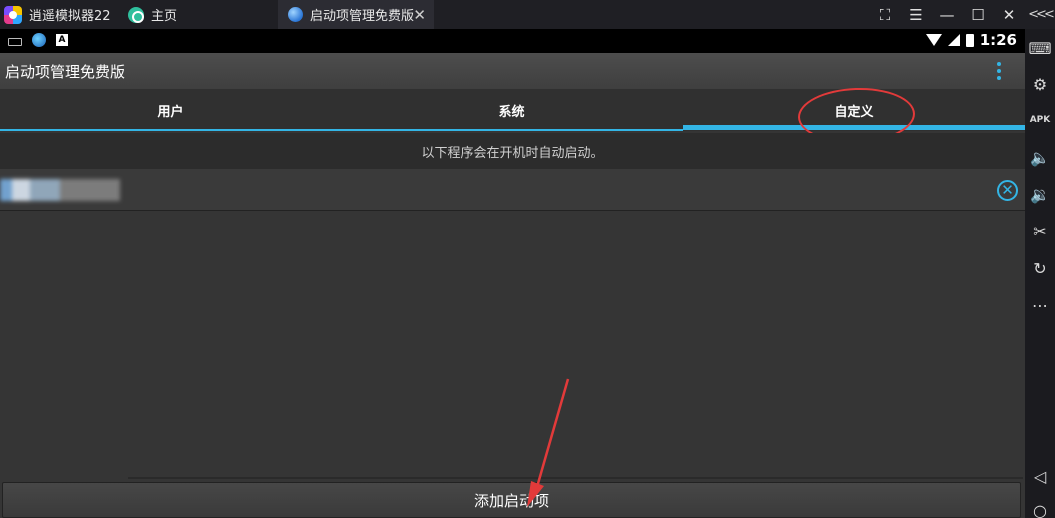 The image size is (1055, 518). I want to click on volume-down-icon: 🔉, so click(1040, 194).